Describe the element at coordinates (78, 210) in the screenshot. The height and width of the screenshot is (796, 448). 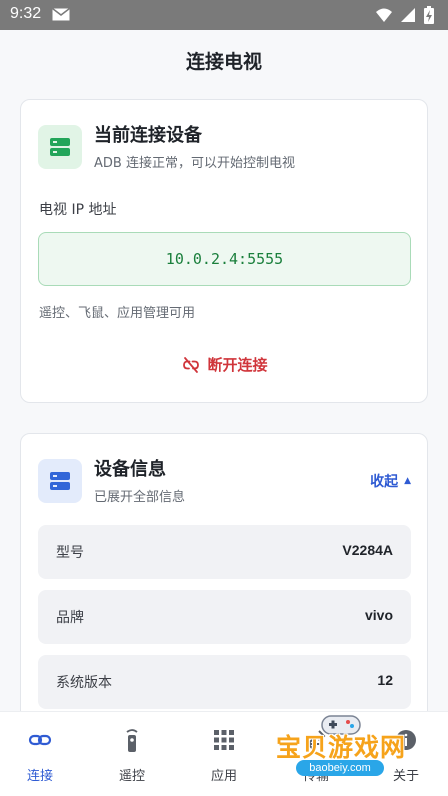
I see `ip-label: 电视 IP 地址` at that location.